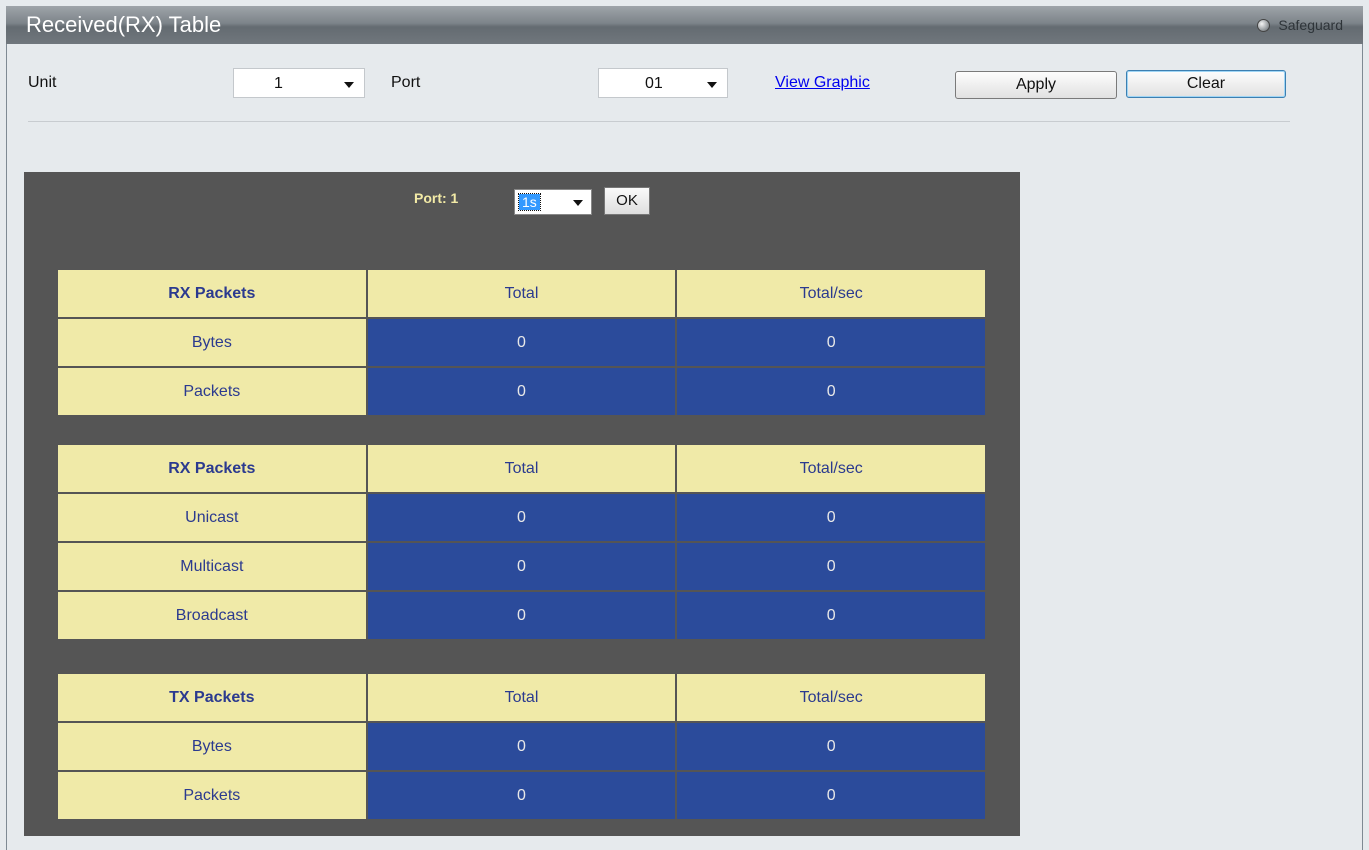  Describe the element at coordinates (436, 198) in the screenshot. I see `panel-port-label: Port: 1` at that location.